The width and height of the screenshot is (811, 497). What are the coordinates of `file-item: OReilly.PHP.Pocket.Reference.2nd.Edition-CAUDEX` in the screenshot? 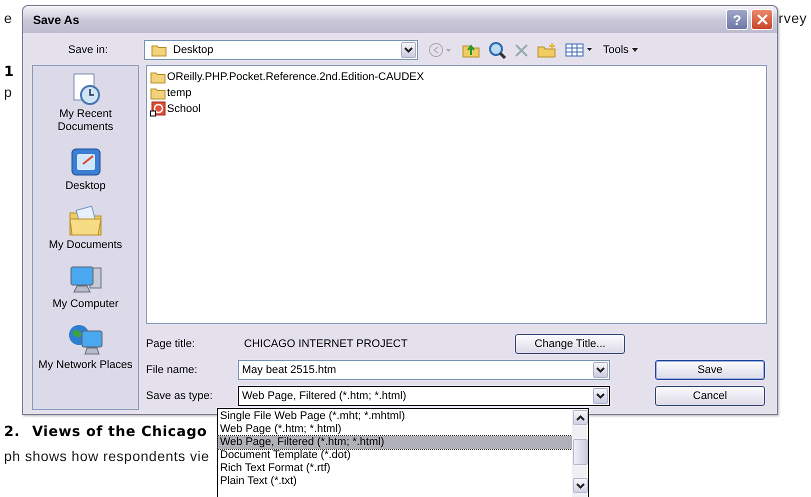 It's located at (295, 77).